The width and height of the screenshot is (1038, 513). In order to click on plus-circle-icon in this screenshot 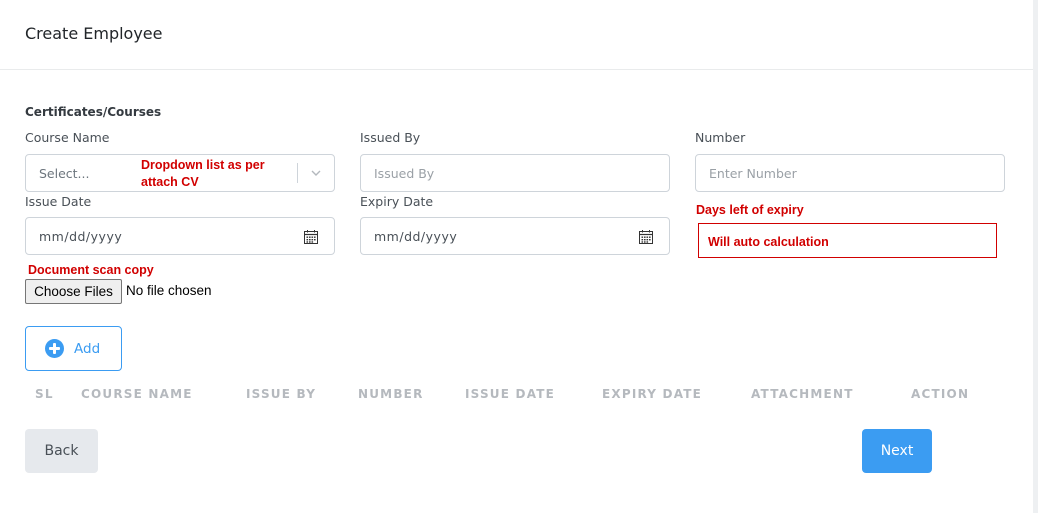, I will do `click(54, 348)`.